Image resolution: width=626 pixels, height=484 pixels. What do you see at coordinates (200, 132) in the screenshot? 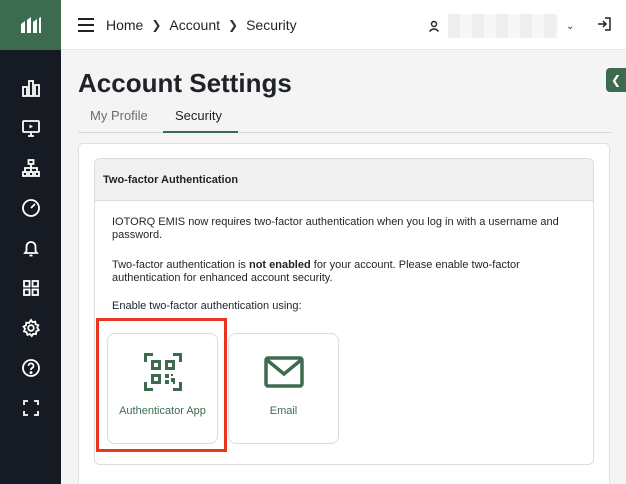
I see `active-tab-indicator` at bounding box center [200, 132].